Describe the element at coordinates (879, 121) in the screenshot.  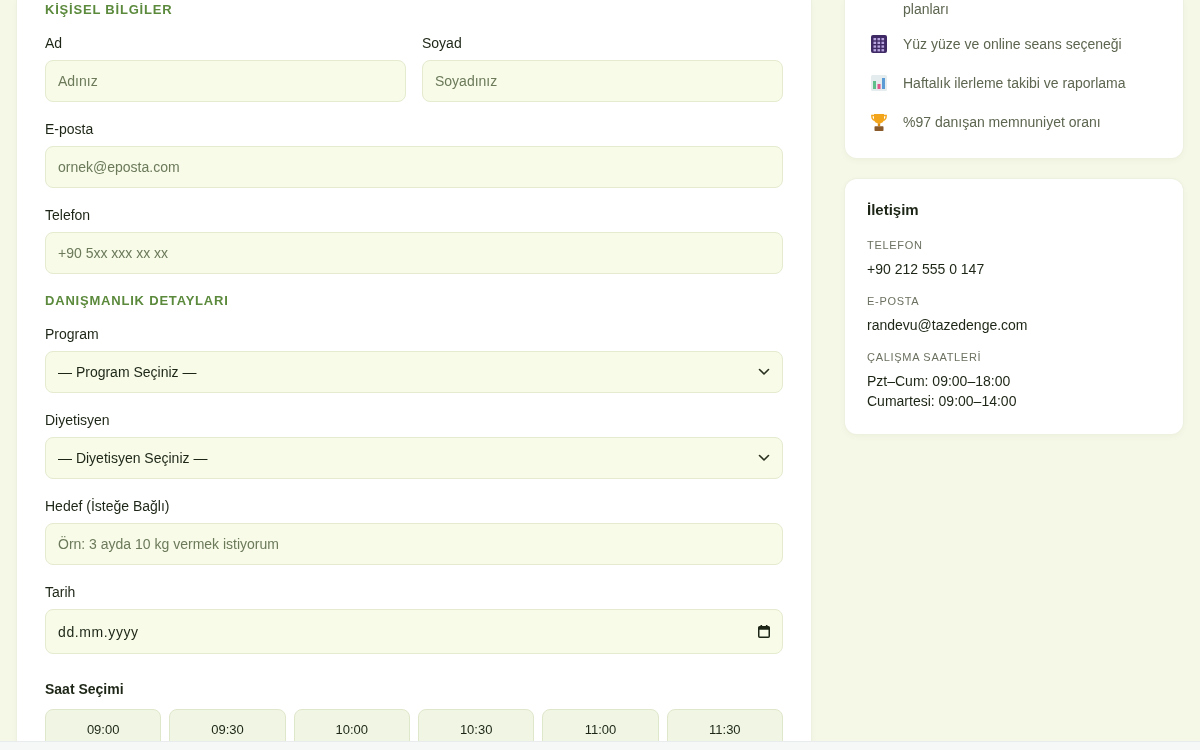
I see `trophy-icon` at that location.